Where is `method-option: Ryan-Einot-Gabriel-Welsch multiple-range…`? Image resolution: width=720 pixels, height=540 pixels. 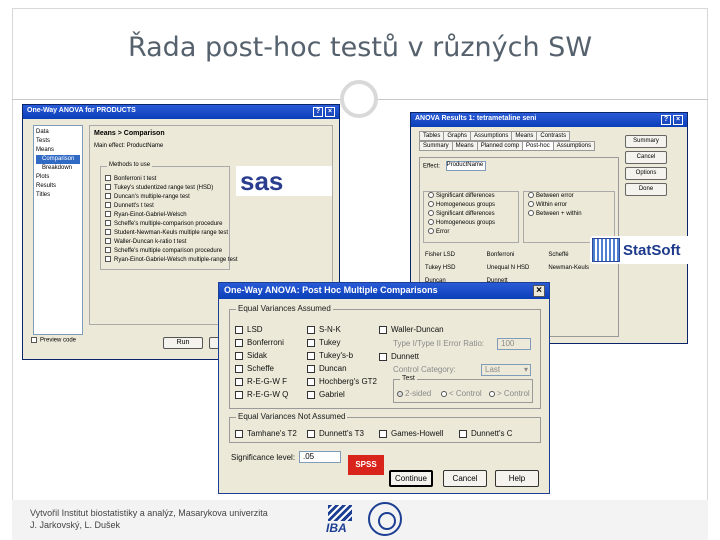
method-option: Ryan-Einot-Gabriel-Welsch multiple-range… is located at coordinates (171, 260).